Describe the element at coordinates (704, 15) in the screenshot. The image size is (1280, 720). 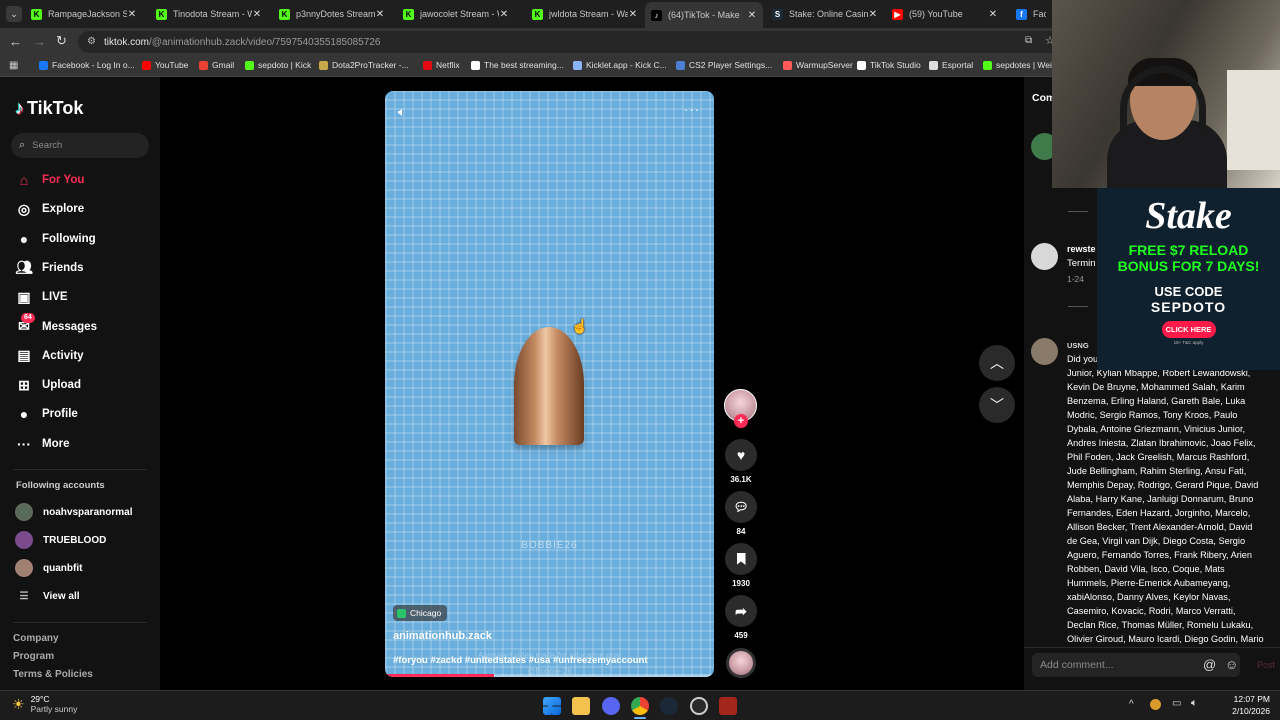
I see `browser-tab: ♪ (64)TikTok - Make ✕` at that location.